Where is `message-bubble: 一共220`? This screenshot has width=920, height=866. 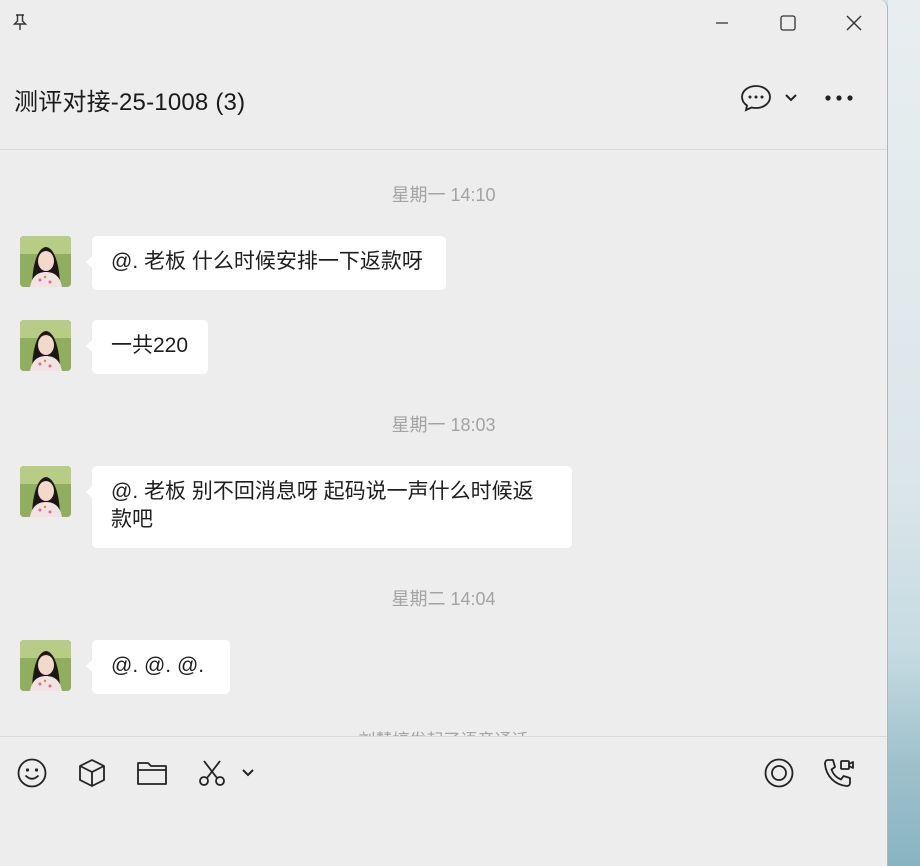 message-bubble: 一共220 is located at coordinates (147, 347).